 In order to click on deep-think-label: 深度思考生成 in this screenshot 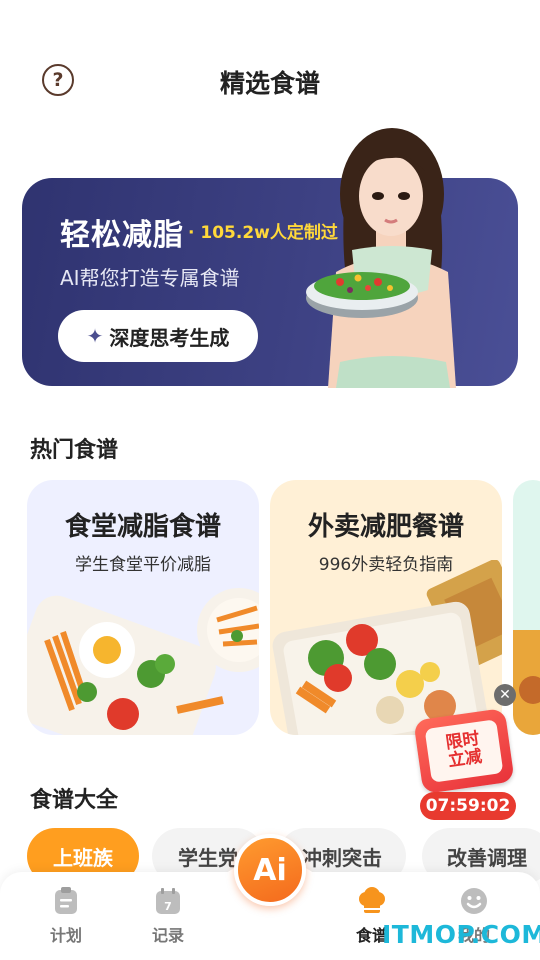, I will do `click(169, 337)`.